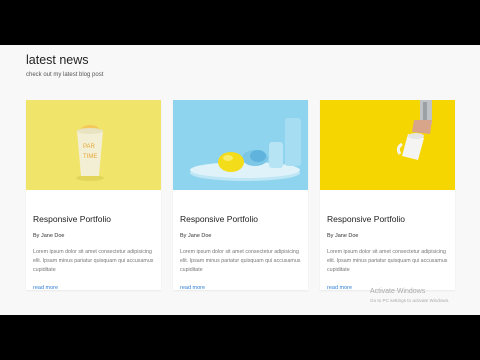  What do you see at coordinates (240, 145) in the screenshot?
I see `card-image-lemon` at bounding box center [240, 145].